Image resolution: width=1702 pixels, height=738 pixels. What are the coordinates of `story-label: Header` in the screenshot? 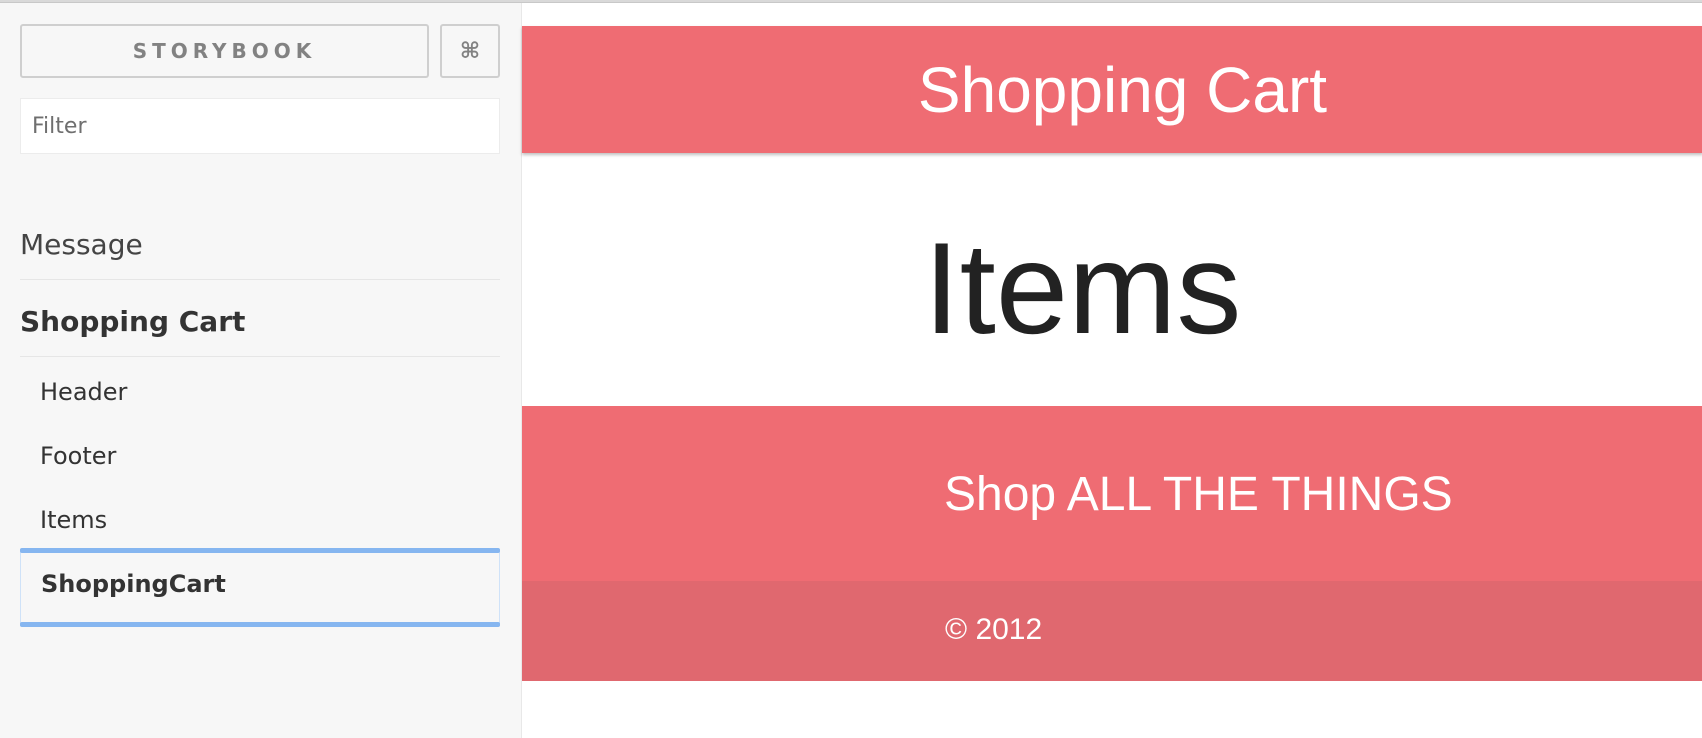 It's located at (84, 392).